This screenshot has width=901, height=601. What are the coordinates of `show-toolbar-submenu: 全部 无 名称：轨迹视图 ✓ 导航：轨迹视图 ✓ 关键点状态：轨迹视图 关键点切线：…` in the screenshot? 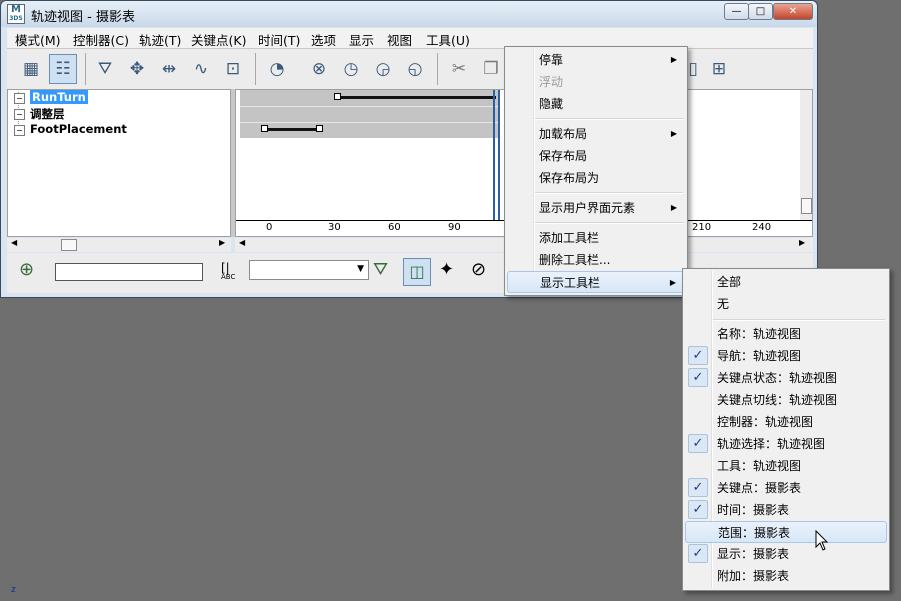 It's located at (786, 429).